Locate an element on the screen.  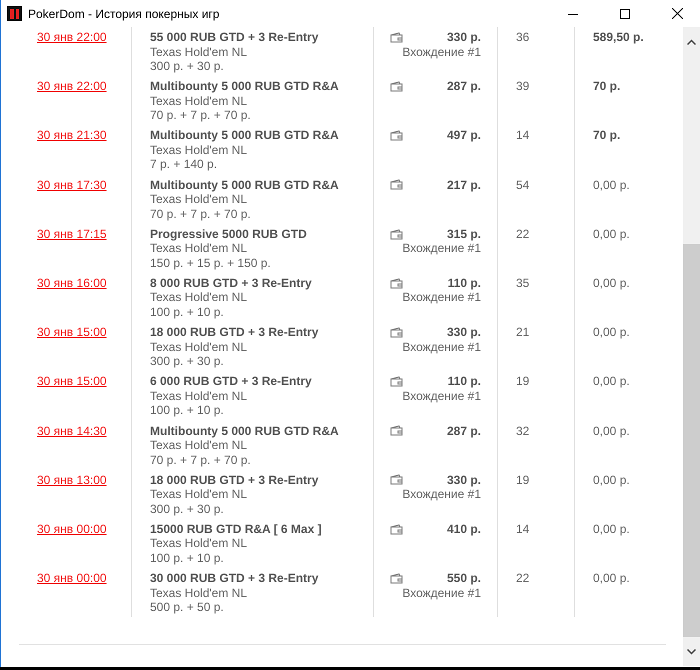
player-count: 54 is located at coordinates (523, 185).